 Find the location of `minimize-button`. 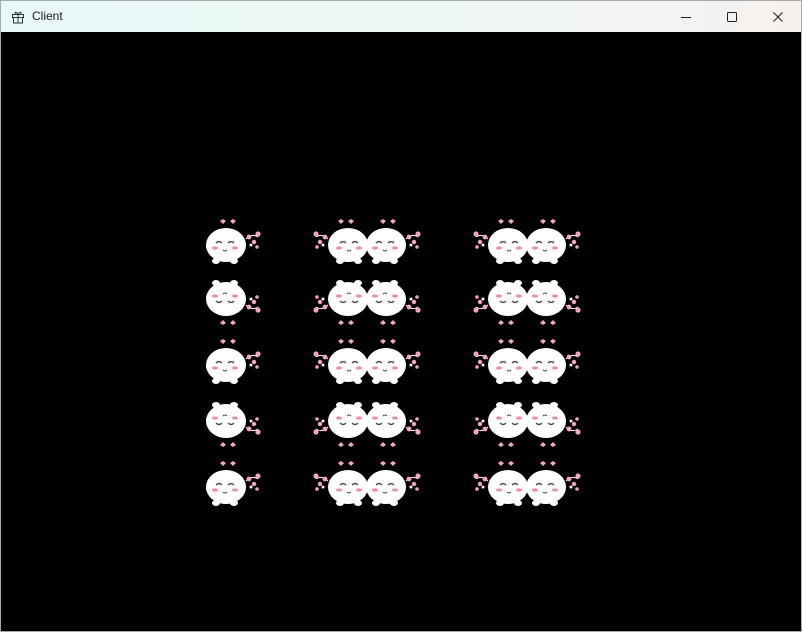

minimize-button is located at coordinates (686, 16).